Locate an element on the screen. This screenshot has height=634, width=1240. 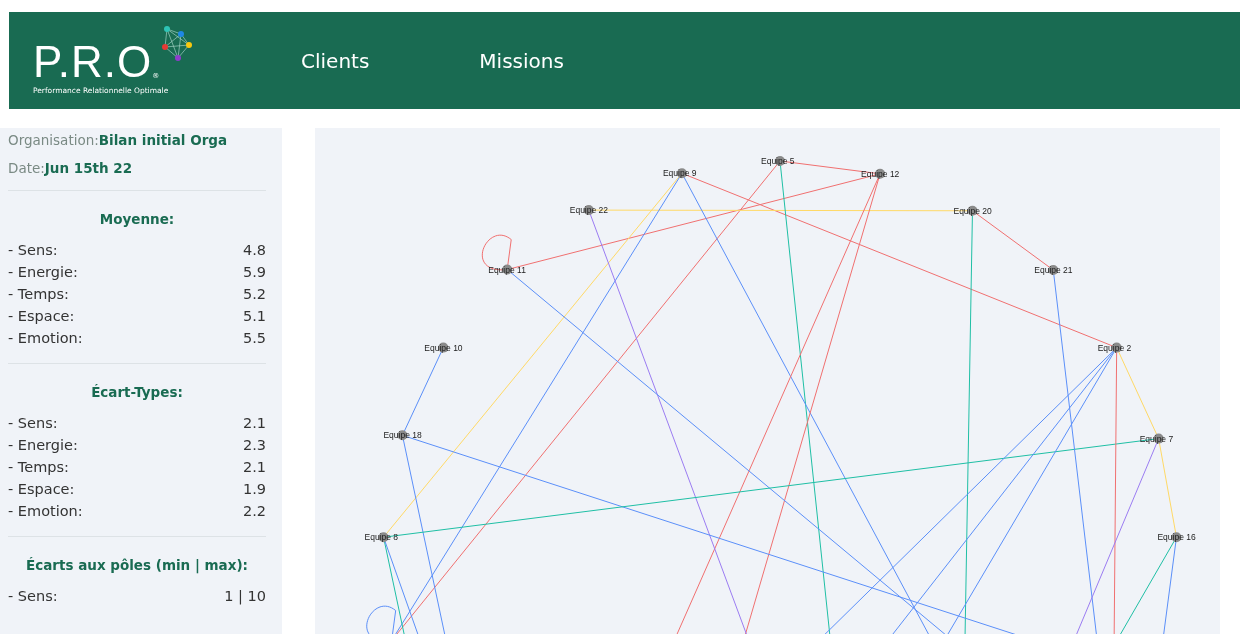
graph-node: Equipe 8 is located at coordinates (381, 537).